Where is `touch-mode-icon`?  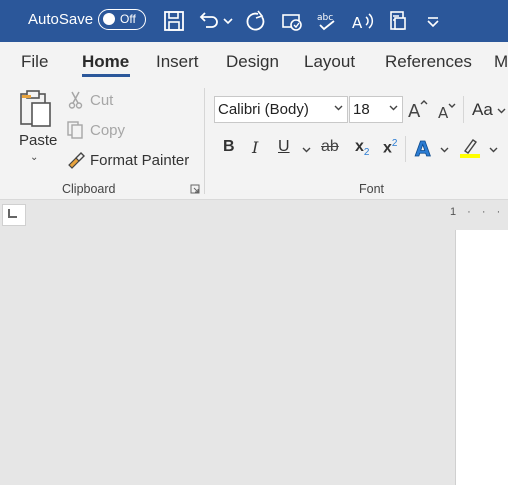 touch-mode-icon is located at coordinates (292, 21).